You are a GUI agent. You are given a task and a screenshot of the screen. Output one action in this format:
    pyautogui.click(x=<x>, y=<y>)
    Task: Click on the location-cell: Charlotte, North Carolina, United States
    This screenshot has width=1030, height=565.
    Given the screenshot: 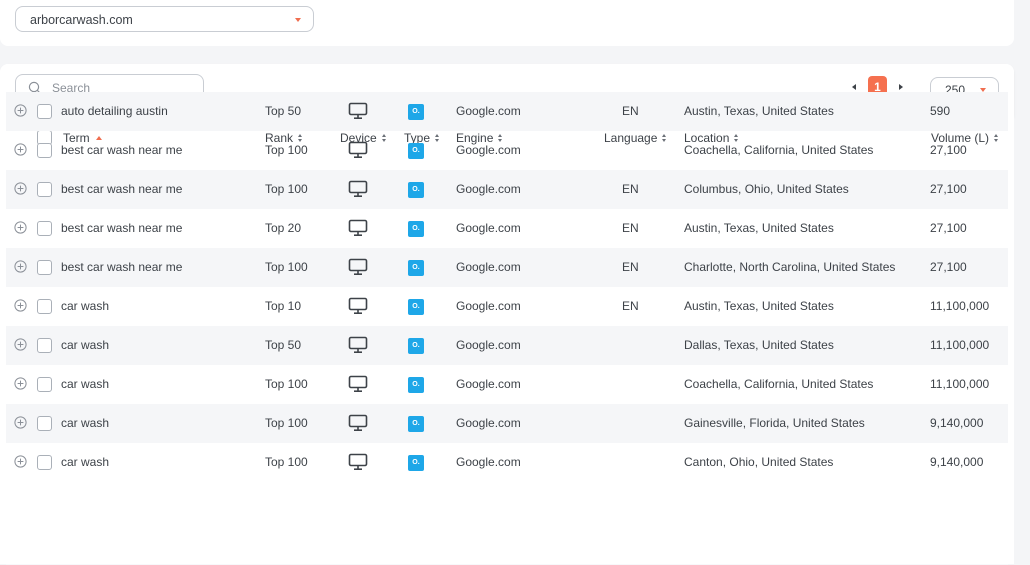 What is the action you would take?
    pyautogui.click(x=790, y=267)
    